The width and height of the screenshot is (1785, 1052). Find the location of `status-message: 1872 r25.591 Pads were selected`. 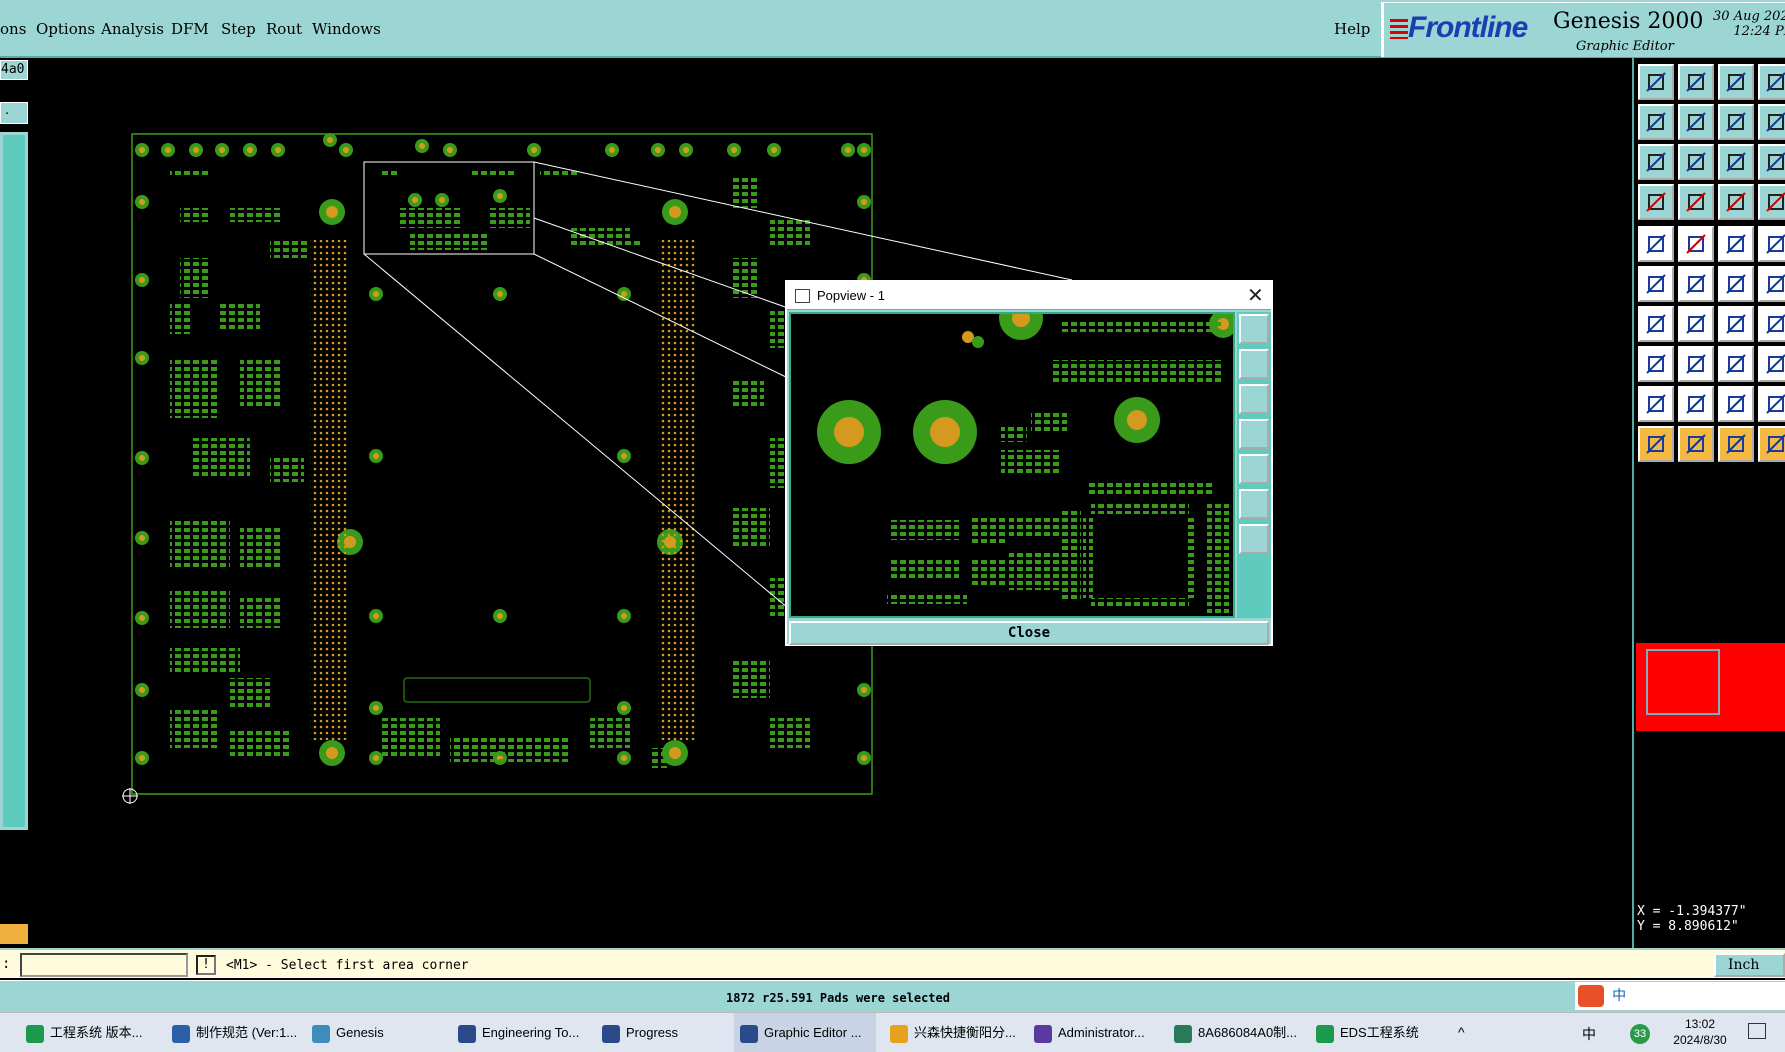

status-message: 1872 r25.591 Pads were selected is located at coordinates (838, 998).